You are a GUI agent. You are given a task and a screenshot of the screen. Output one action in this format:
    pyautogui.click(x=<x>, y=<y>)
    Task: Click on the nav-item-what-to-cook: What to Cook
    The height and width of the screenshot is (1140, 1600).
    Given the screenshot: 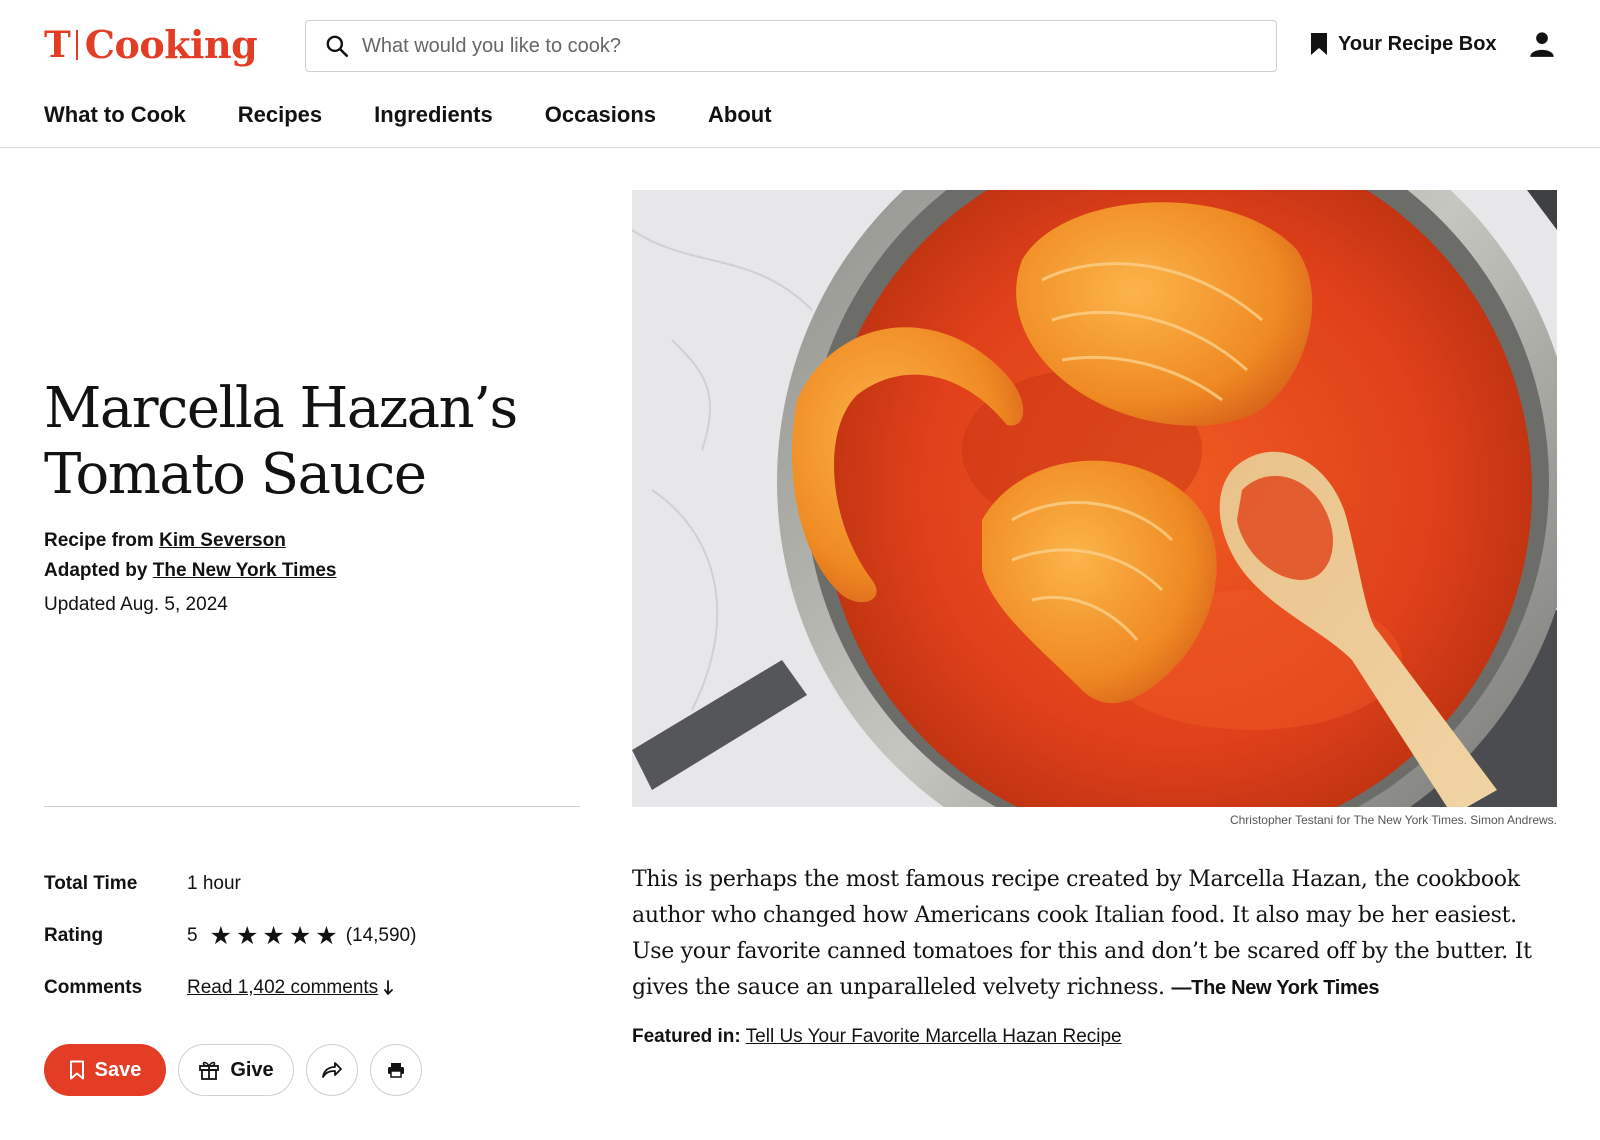 What is the action you would take?
    pyautogui.click(x=115, y=115)
    